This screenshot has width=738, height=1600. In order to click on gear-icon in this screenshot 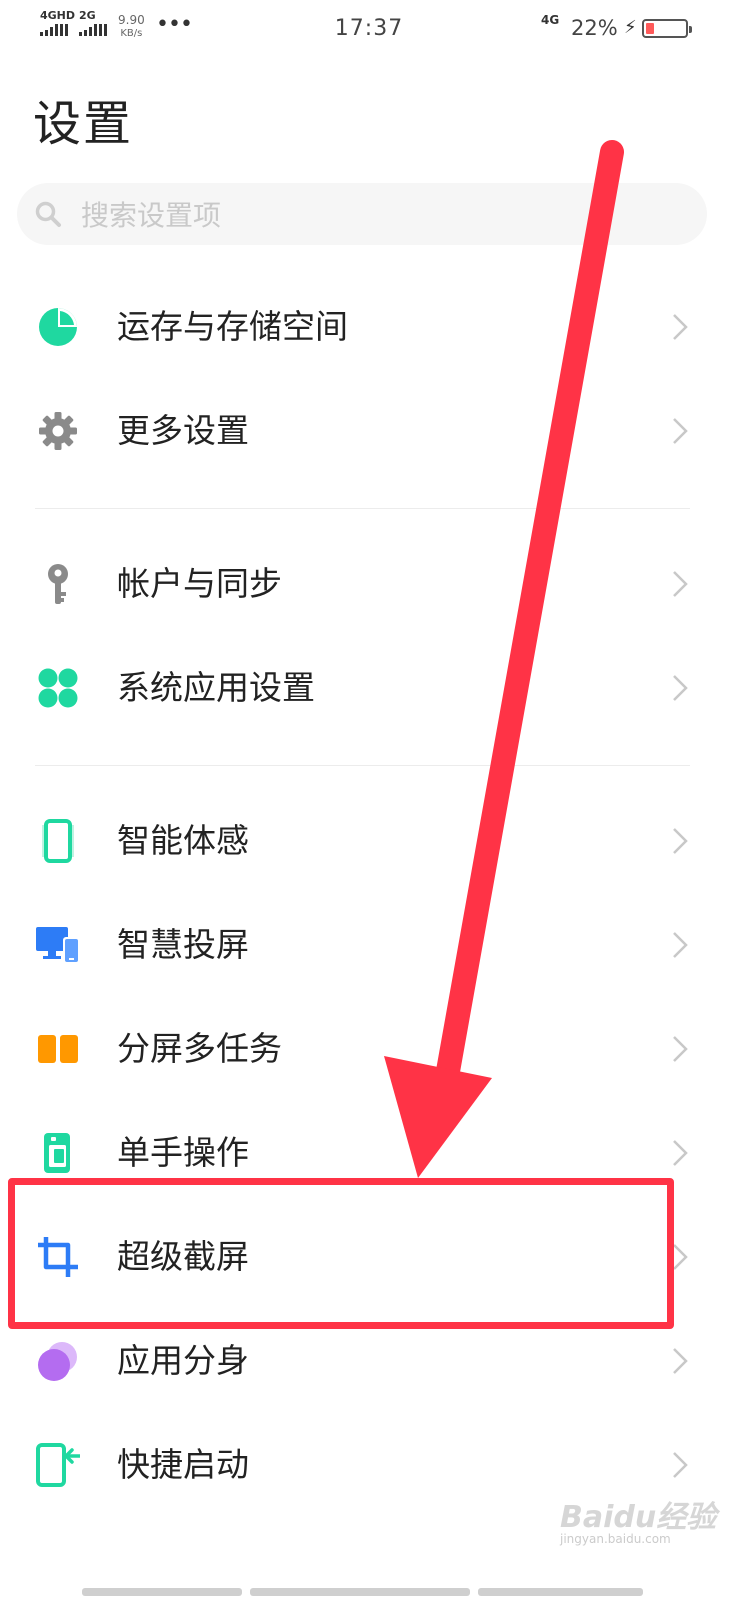, I will do `click(58, 431)`.